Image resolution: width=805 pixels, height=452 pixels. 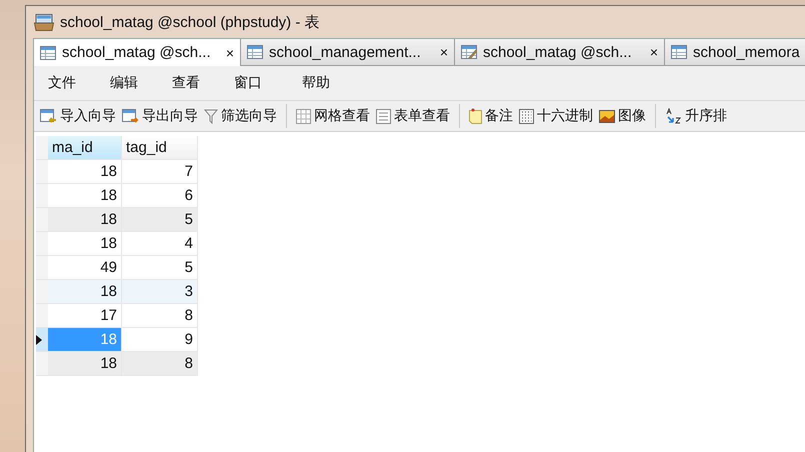 I want to click on current-row-icon, so click(x=39, y=339).